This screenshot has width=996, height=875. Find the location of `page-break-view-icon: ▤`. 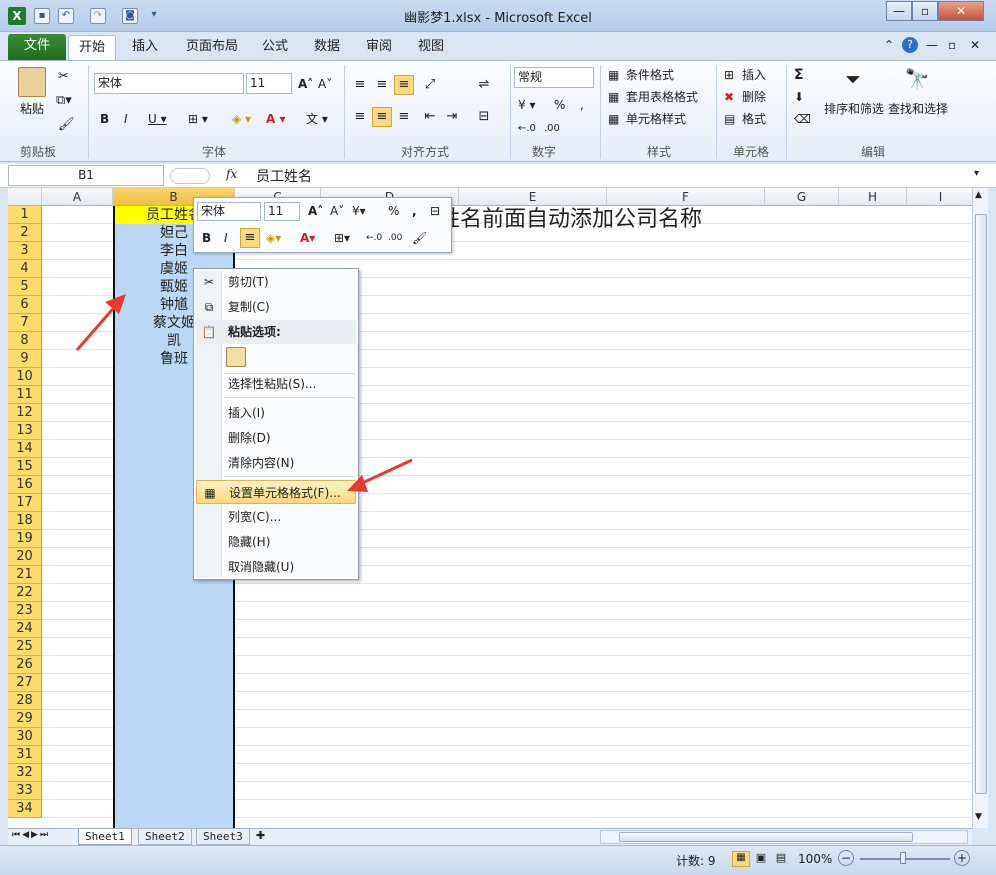

page-break-view-icon: ▤ is located at coordinates (781, 859).